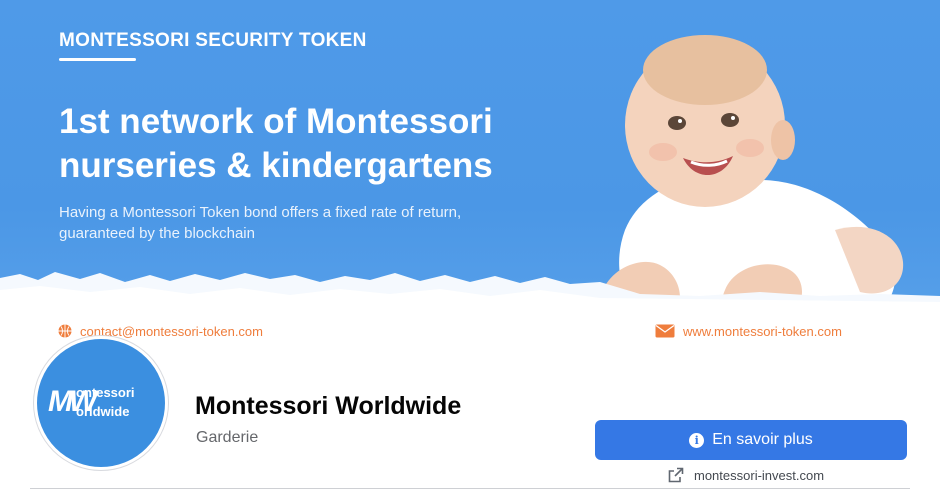 This screenshot has height=491, width=940. What do you see at coordinates (65, 331) in the screenshot?
I see `globe-icon` at bounding box center [65, 331].